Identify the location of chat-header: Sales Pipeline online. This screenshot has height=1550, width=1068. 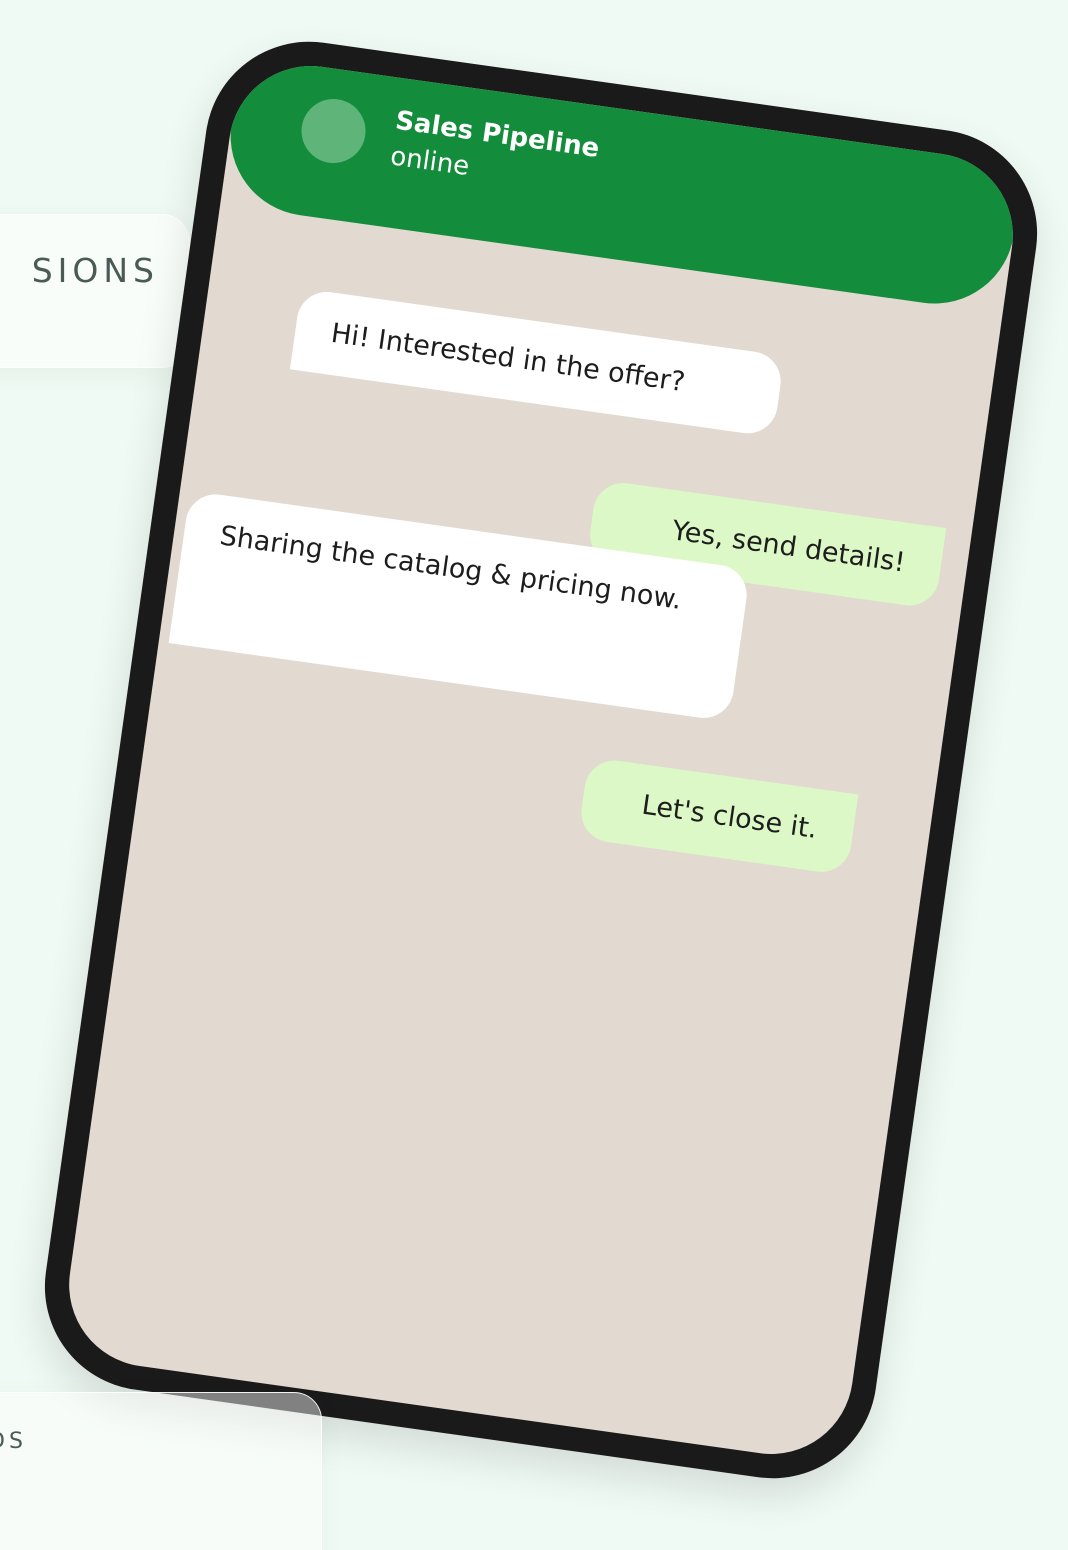
(622, 184).